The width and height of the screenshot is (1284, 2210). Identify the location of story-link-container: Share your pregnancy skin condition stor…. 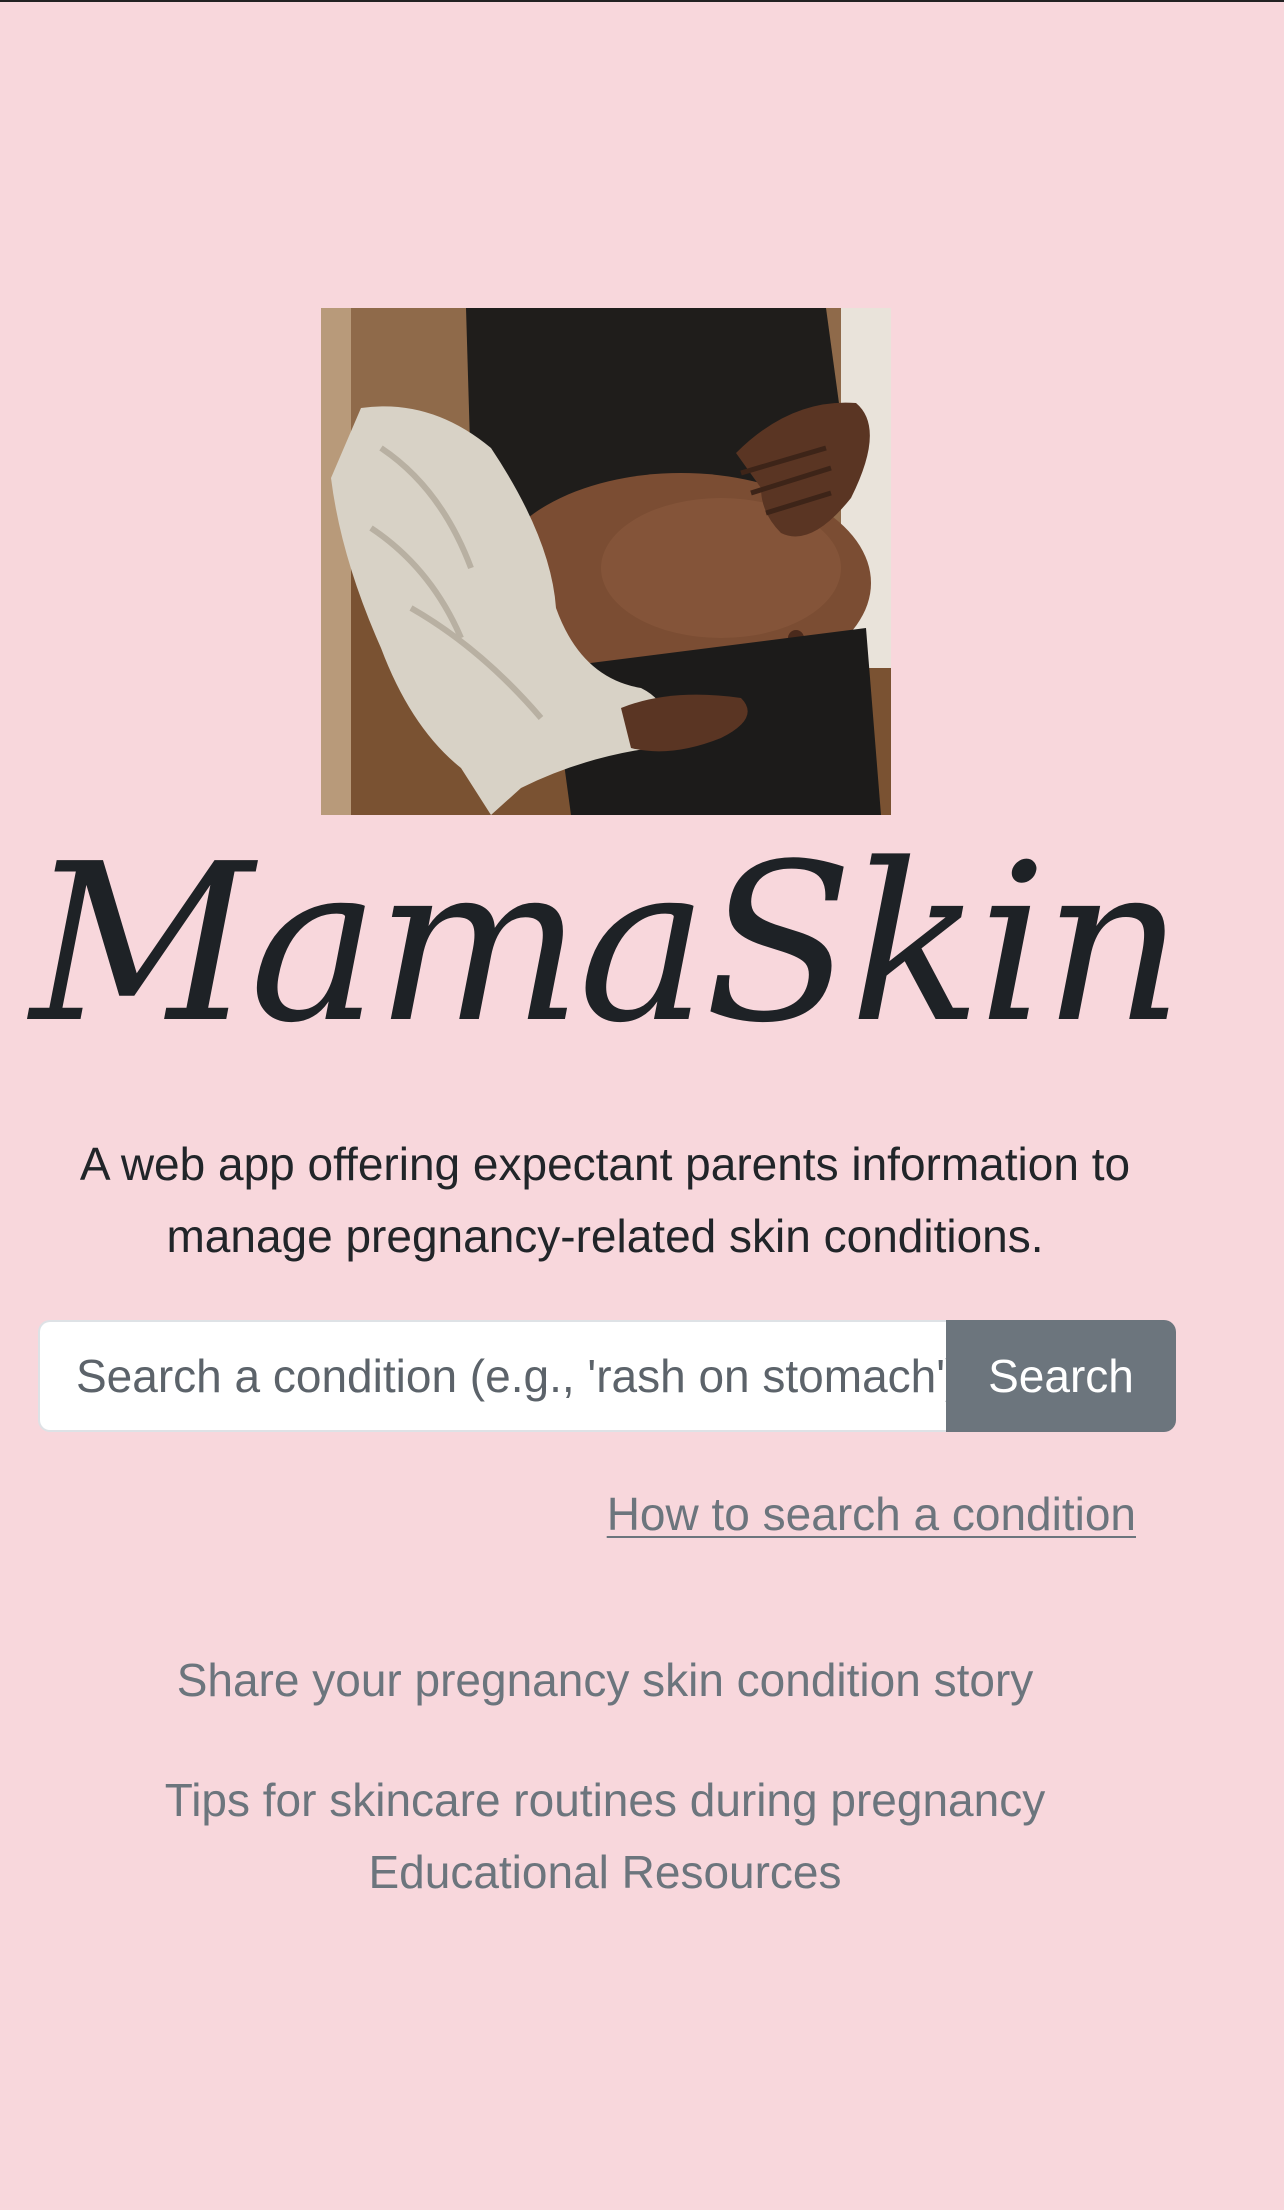
(605, 1680).